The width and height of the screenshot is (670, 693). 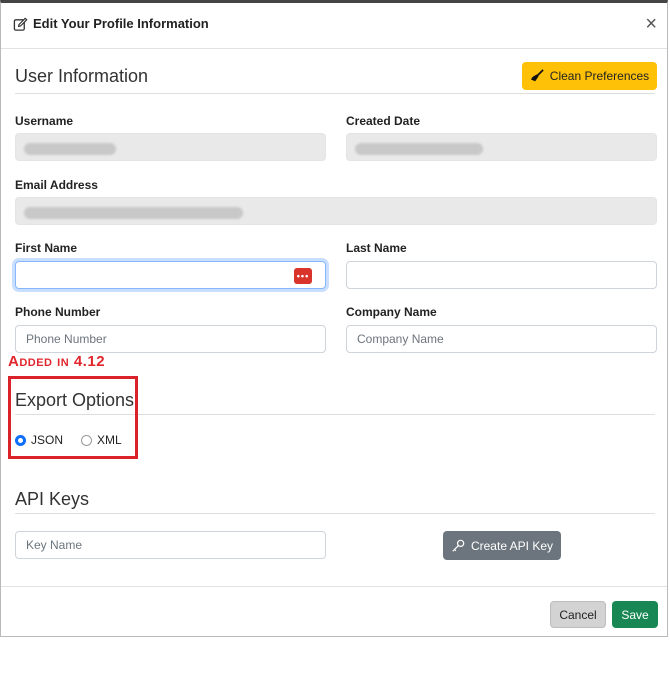 What do you see at coordinates (512, 545) in the screenshot?
I see `create-api-key-label: Create API Key` at bounding box center [512, 545].